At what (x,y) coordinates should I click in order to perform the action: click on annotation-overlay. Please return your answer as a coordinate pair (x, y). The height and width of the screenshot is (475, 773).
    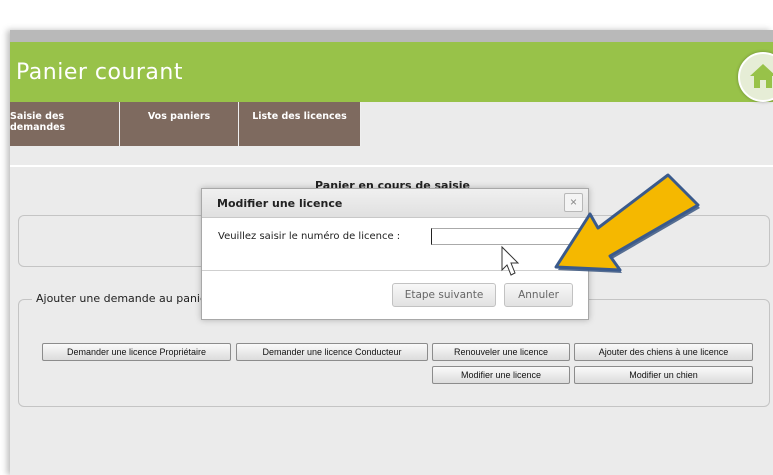
    Looking at the image, I should click on (600, 224).